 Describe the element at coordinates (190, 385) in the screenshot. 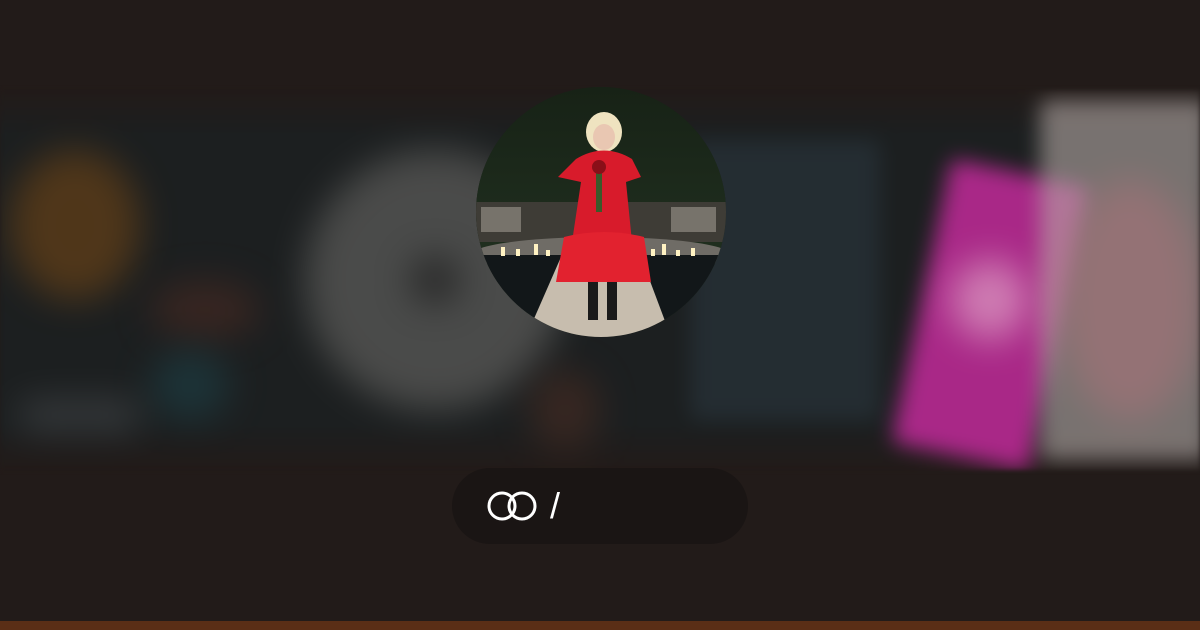

I see `blurred-teal-shape` at that location.